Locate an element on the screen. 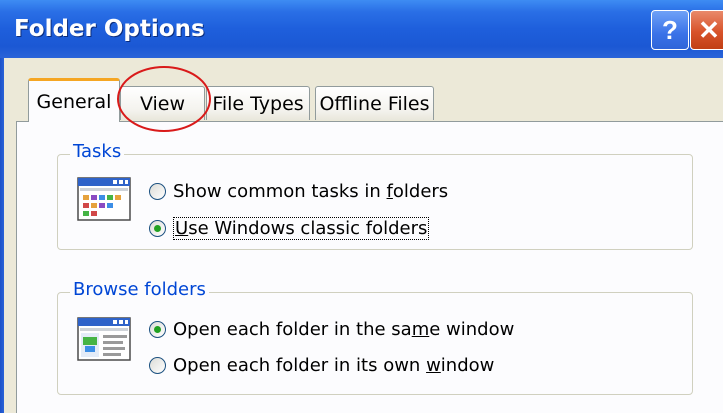  question-mark-icon: ? is located at coordinates (670, 29).